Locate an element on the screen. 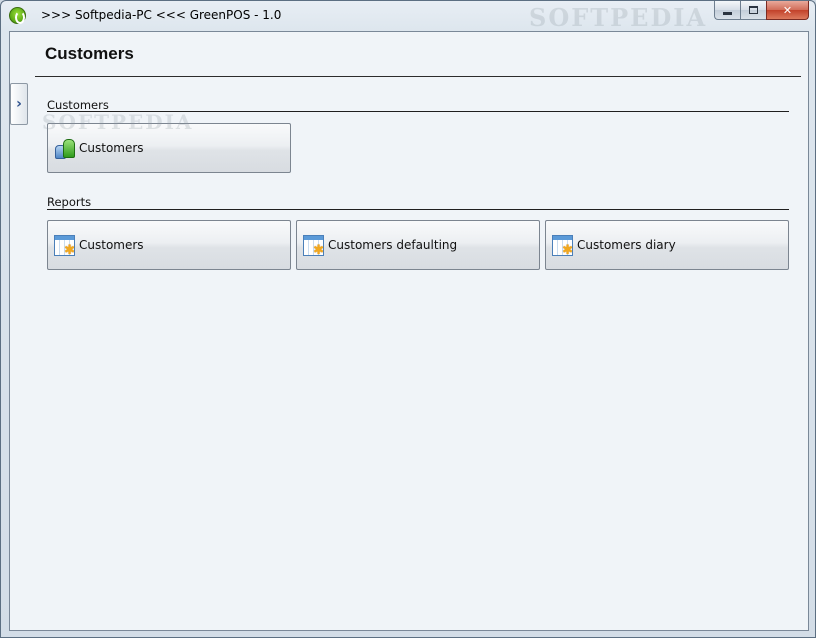 This screenshot has width=816, height=638. tile-label: Customers diary is located at coordinates (626, 245).